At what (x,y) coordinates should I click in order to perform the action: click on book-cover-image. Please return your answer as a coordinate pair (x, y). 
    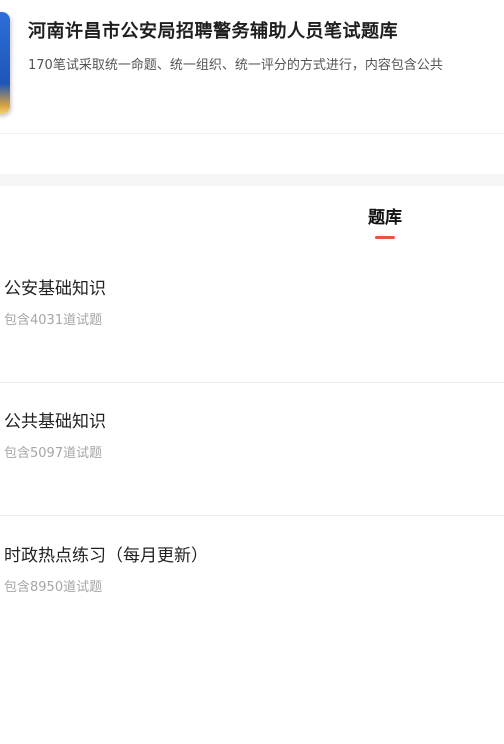
    Looking at the image, I should click on (5, 63).